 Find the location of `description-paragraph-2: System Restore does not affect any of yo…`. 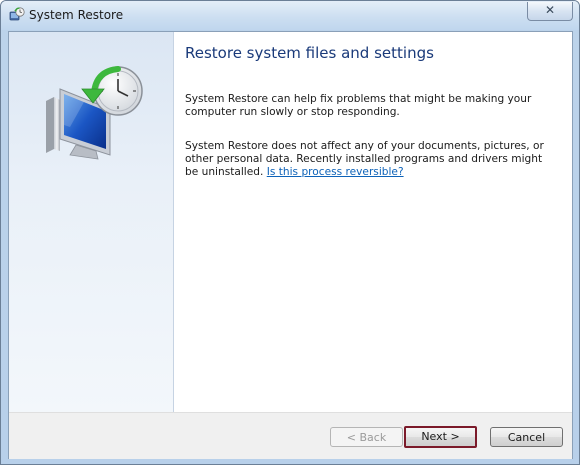

description-paragraph-2: System Restore does not affect any of yo… is located at coordinates (370, 159).